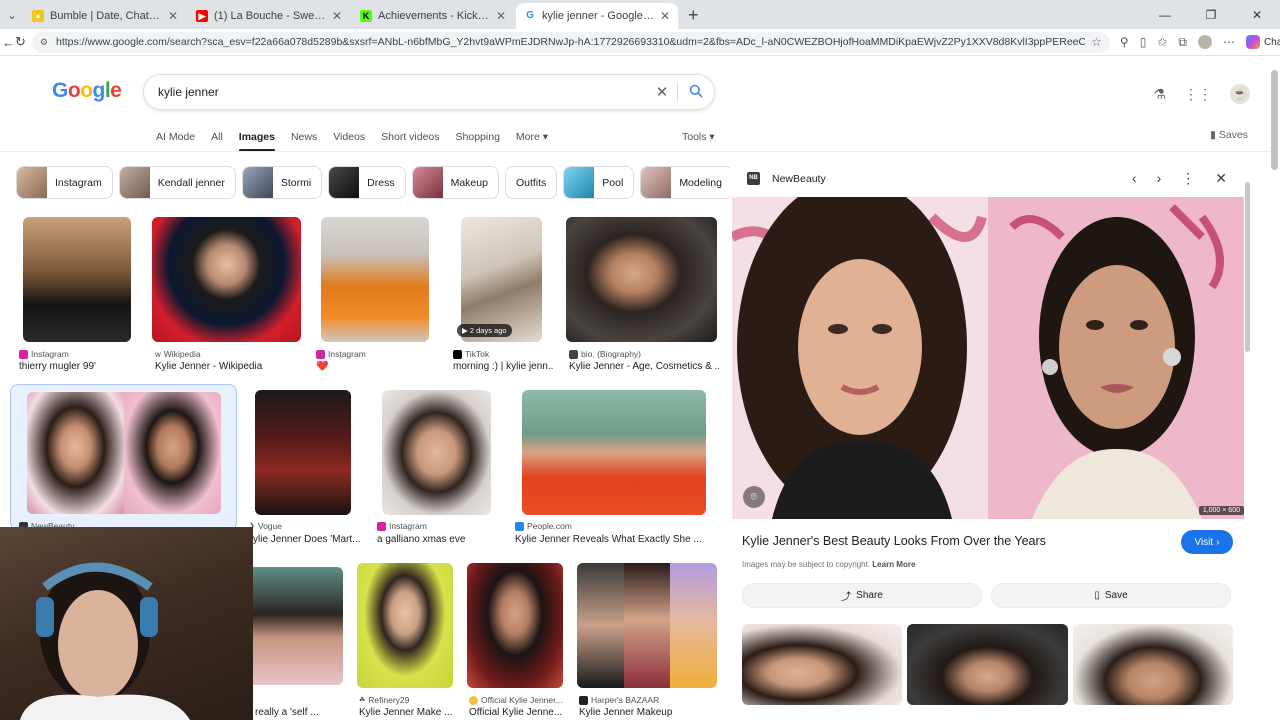  Describe the element at coordinates (471, 354) in the screenshot. I see `result-source: TikTok` at that location.